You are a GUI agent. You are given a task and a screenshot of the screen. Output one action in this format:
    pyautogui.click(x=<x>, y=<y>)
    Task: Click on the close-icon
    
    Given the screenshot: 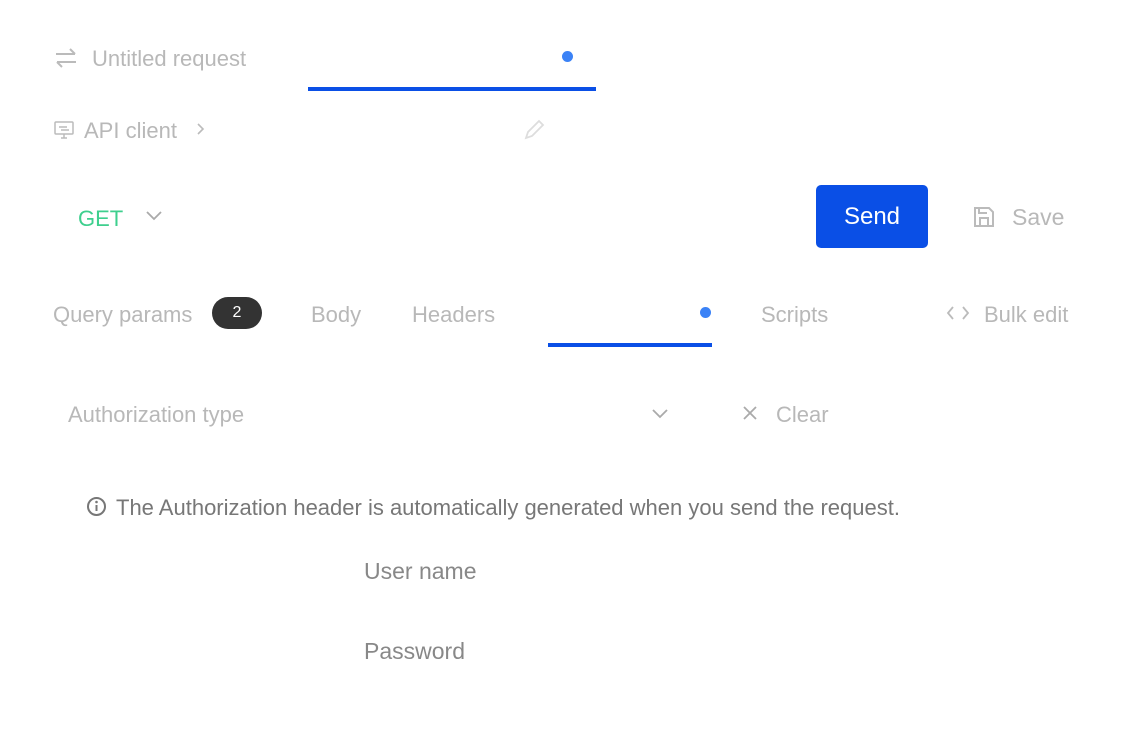 What is the action you would take?
    pyautogui.click(x=750, y=413)
    